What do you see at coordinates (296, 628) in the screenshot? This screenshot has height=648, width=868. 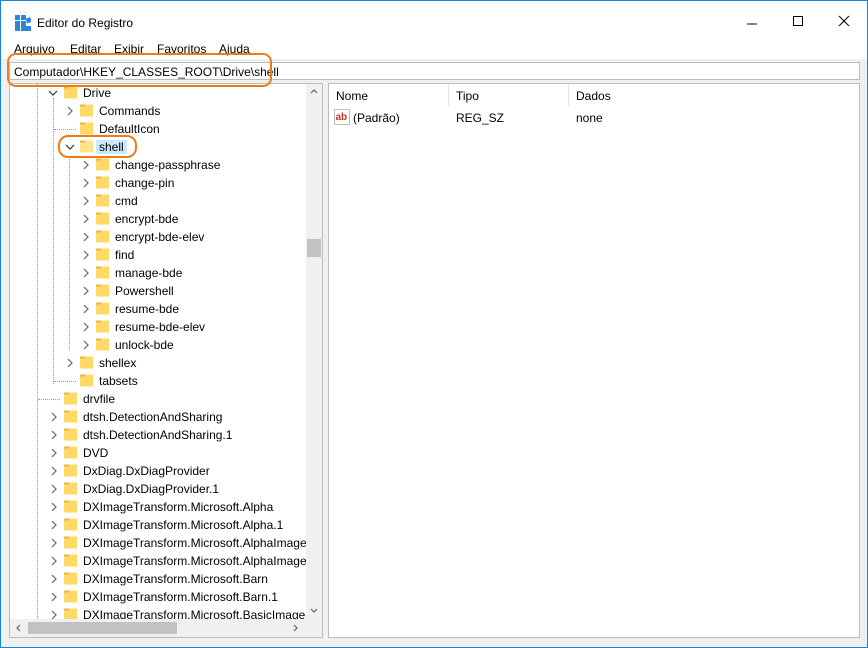 I see `scroll-right-icon` at bounding box center [296, 628].